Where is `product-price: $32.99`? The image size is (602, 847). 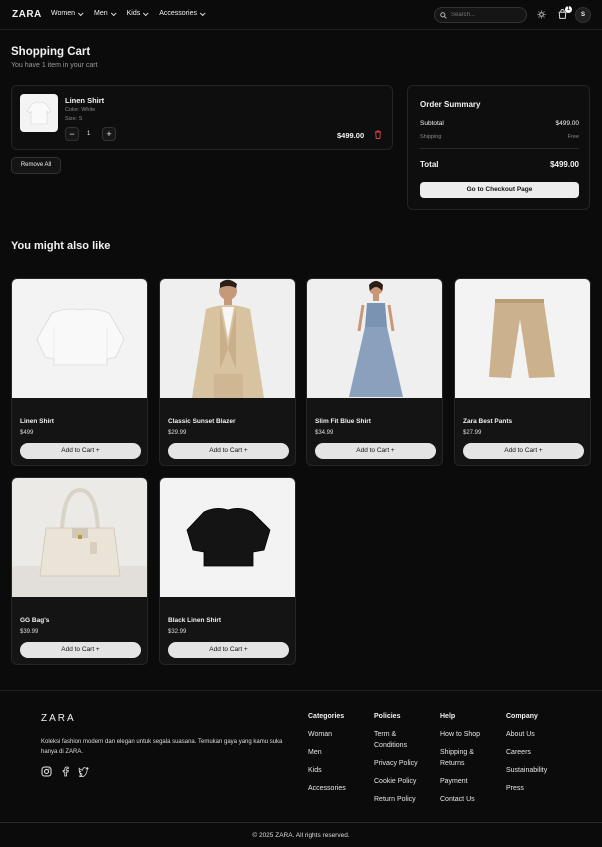
product-price: $32.99 is located at coordinates (177, 632).